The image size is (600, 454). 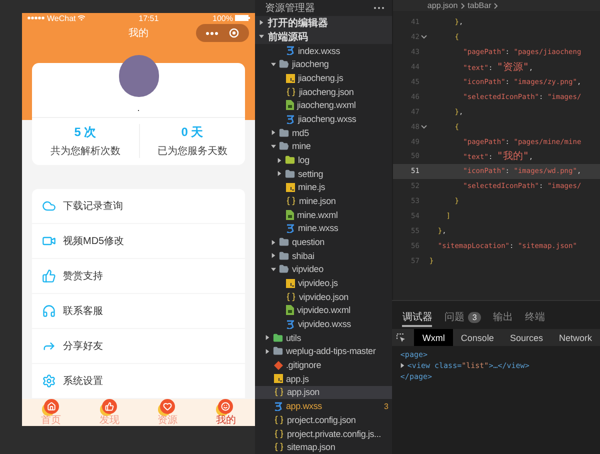 What do you see at coordinates (323, 23) in the screenshot?
I see `section-header: 打开的编辑器` at bounding box center [323, 23].